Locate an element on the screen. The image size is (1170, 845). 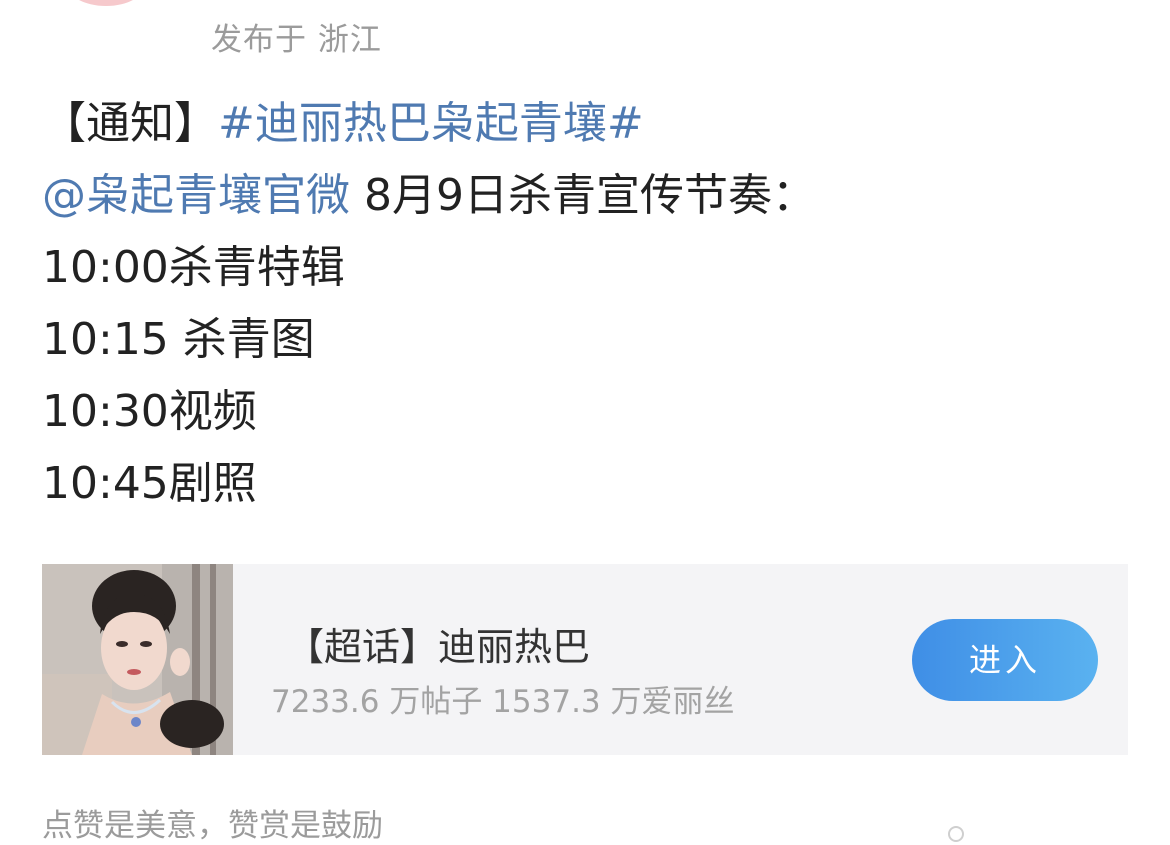
post-location: 发布于 浙江 is located at coordinates (296, 40).